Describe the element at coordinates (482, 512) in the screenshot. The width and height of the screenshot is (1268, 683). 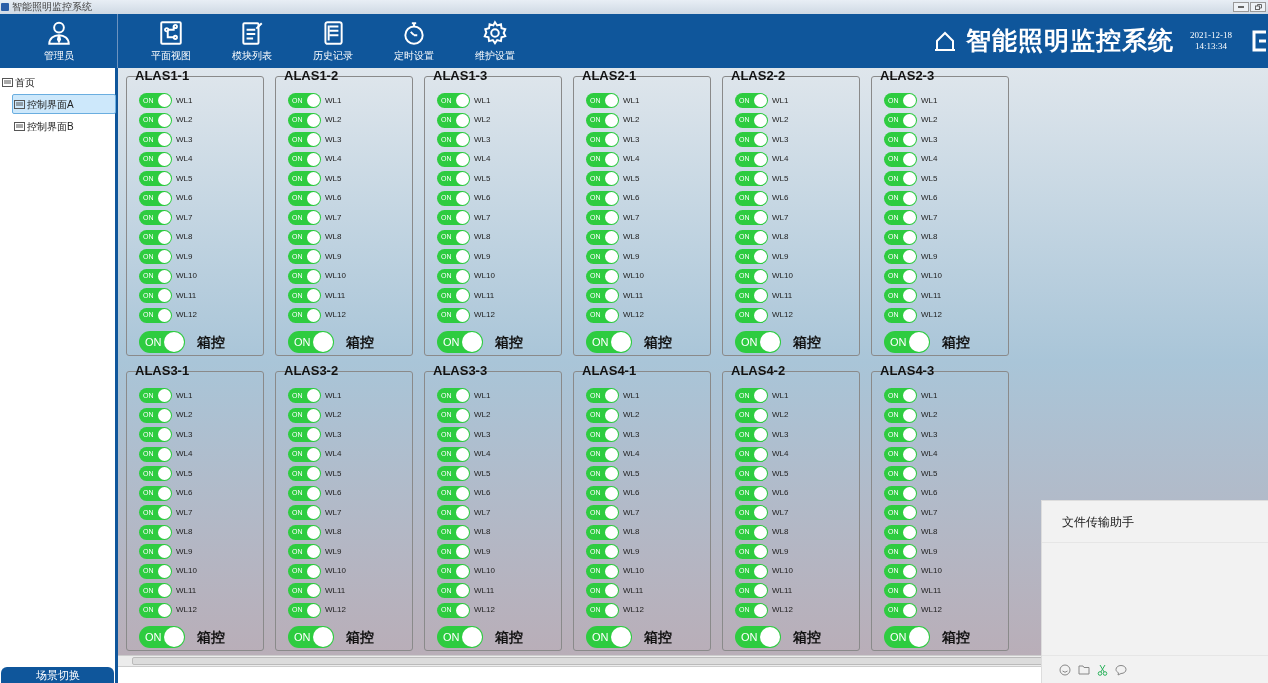
I see `circuit-label: WL7` at that location.